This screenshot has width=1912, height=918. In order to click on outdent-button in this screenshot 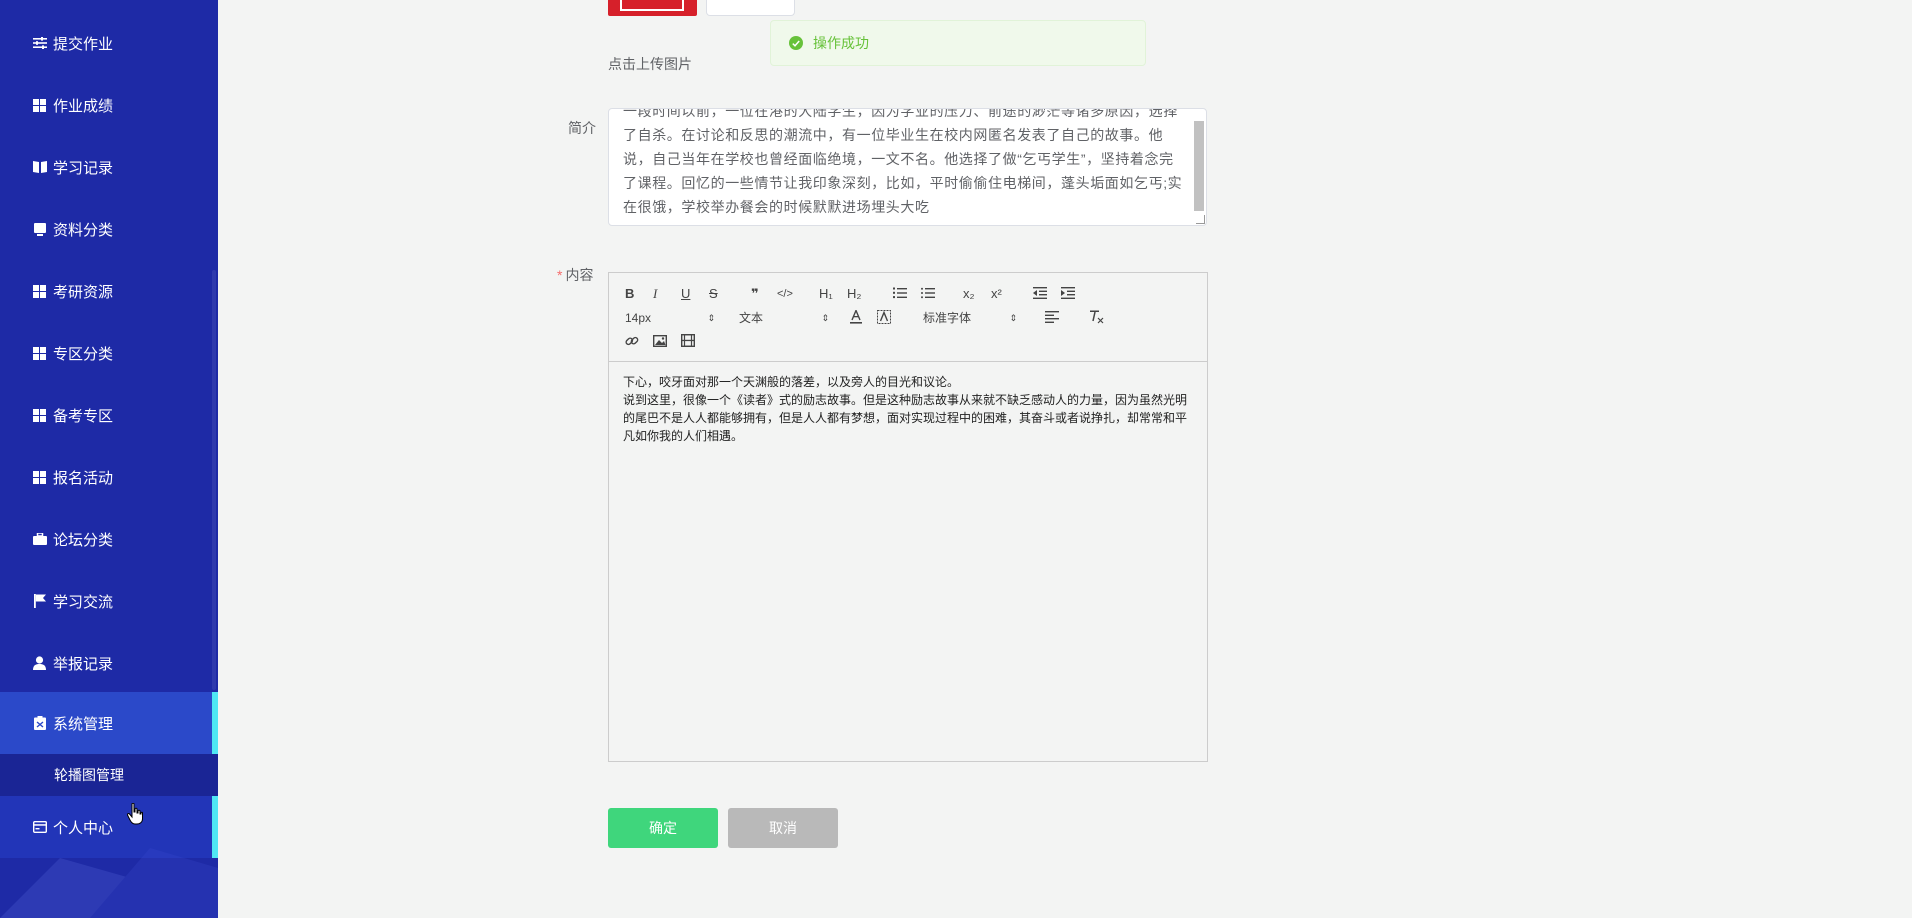, I will do `click(1040, 295)`.